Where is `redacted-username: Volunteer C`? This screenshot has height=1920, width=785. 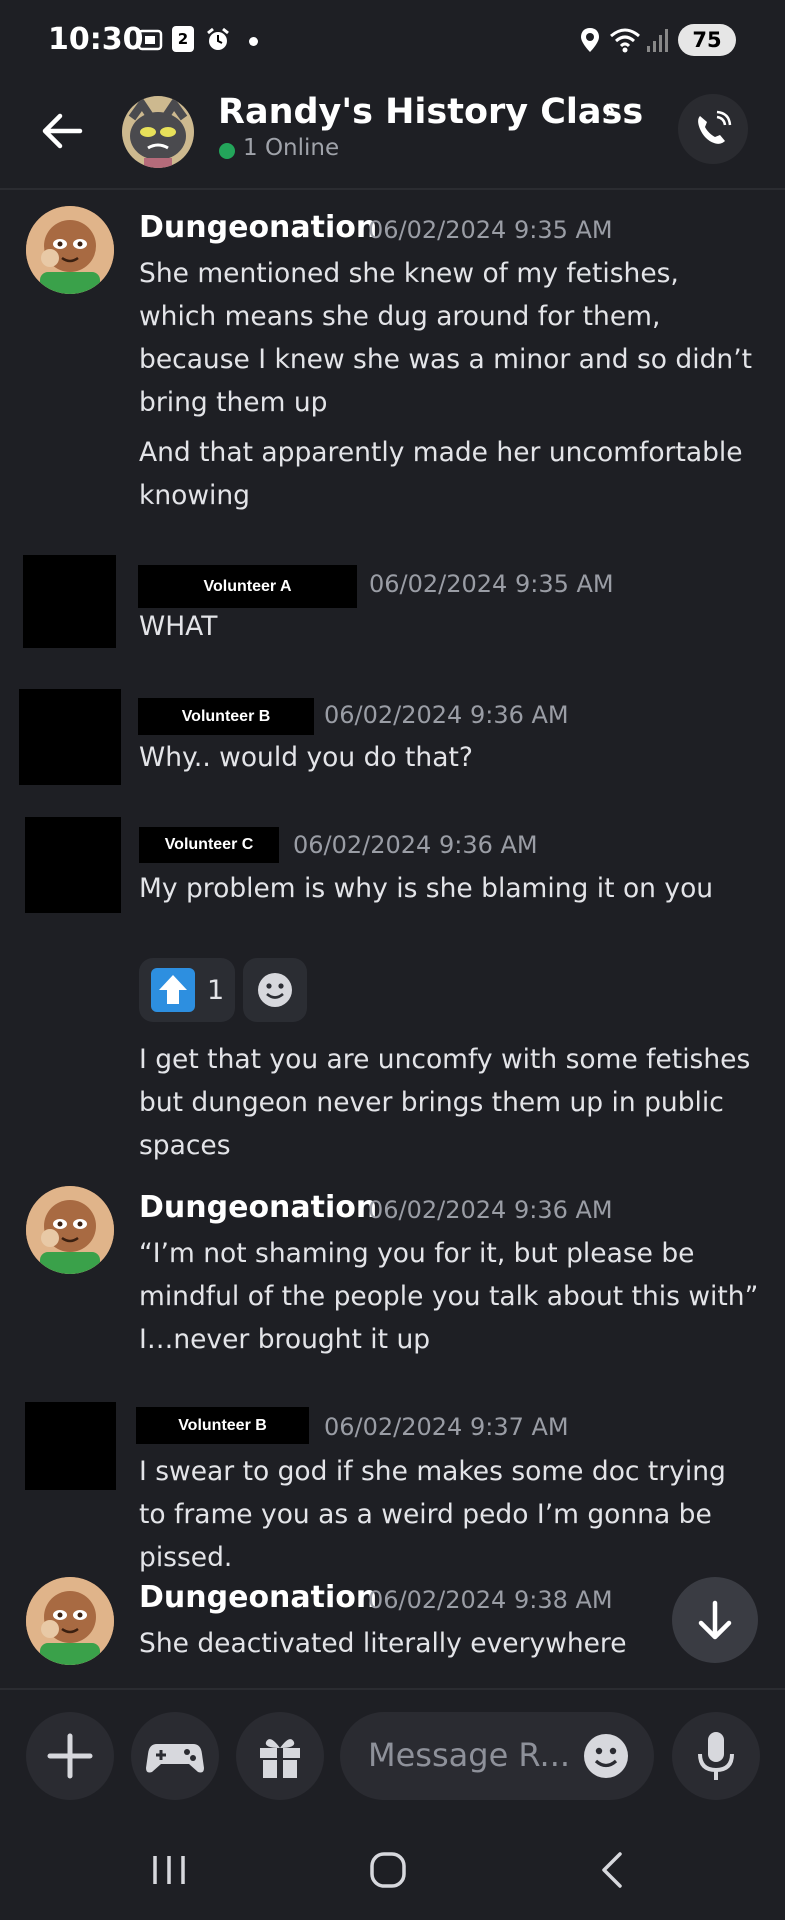 redacted-username: Volunteer C is located at coordinates (209, 845).